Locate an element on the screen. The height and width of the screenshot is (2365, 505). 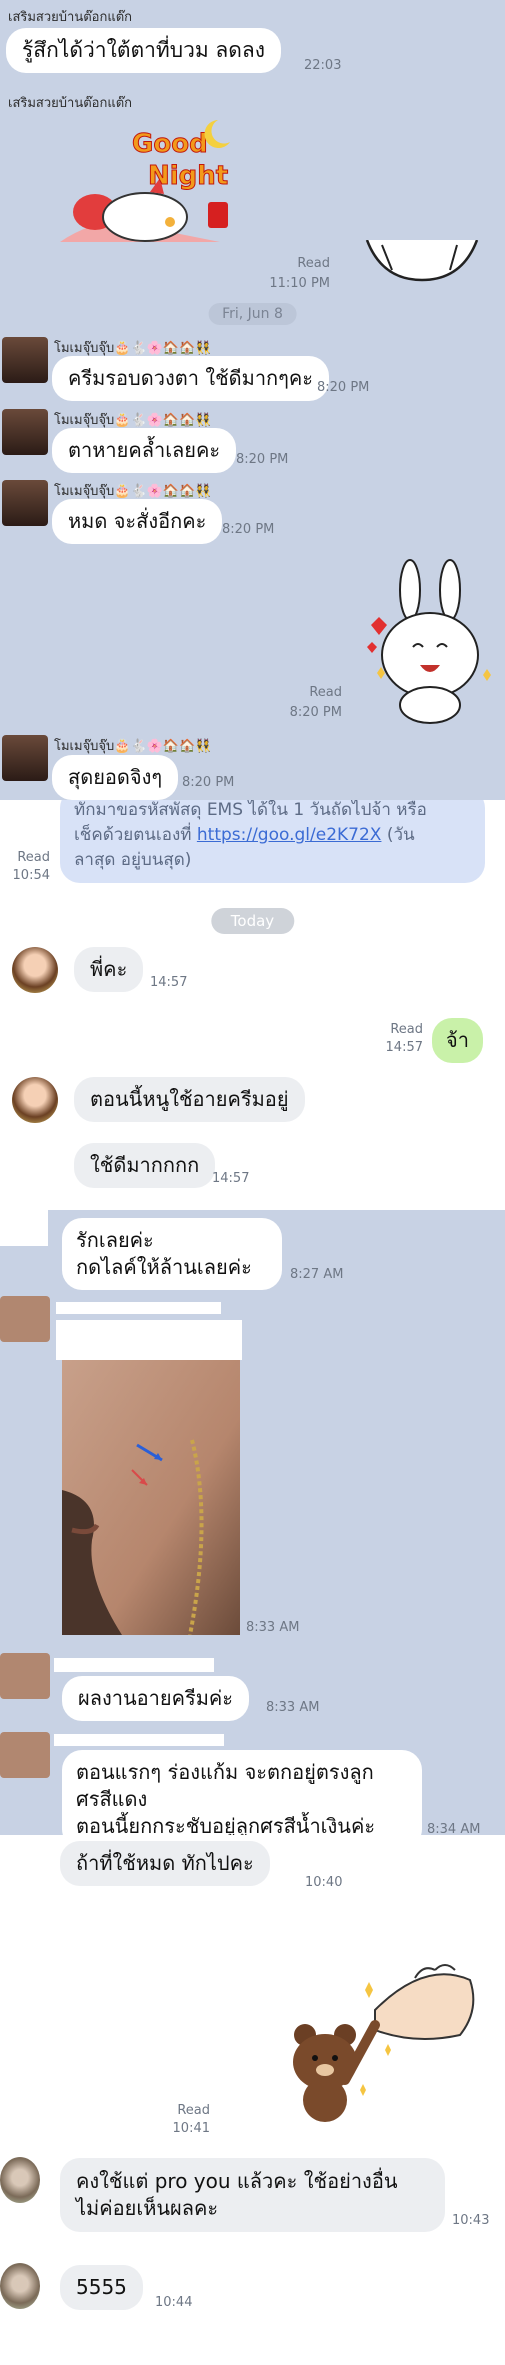
rabbit-sticker is located at coordinates (430, 640).